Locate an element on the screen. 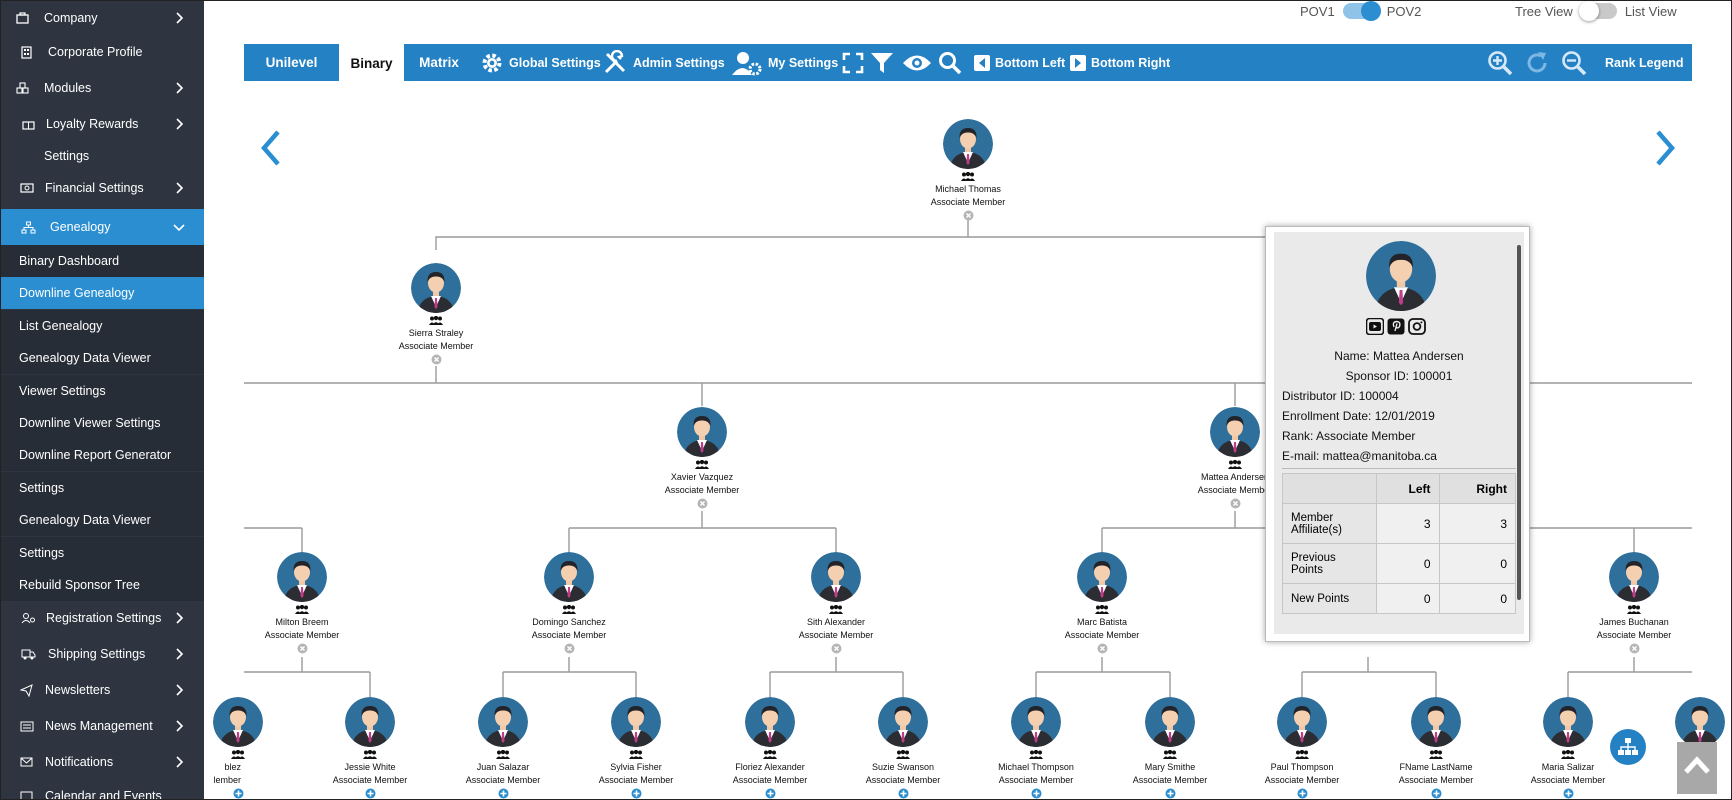 The image size is (1732, 800). member-node: Sylvia Fisher Associate Member is located at coordinates (636, 748).